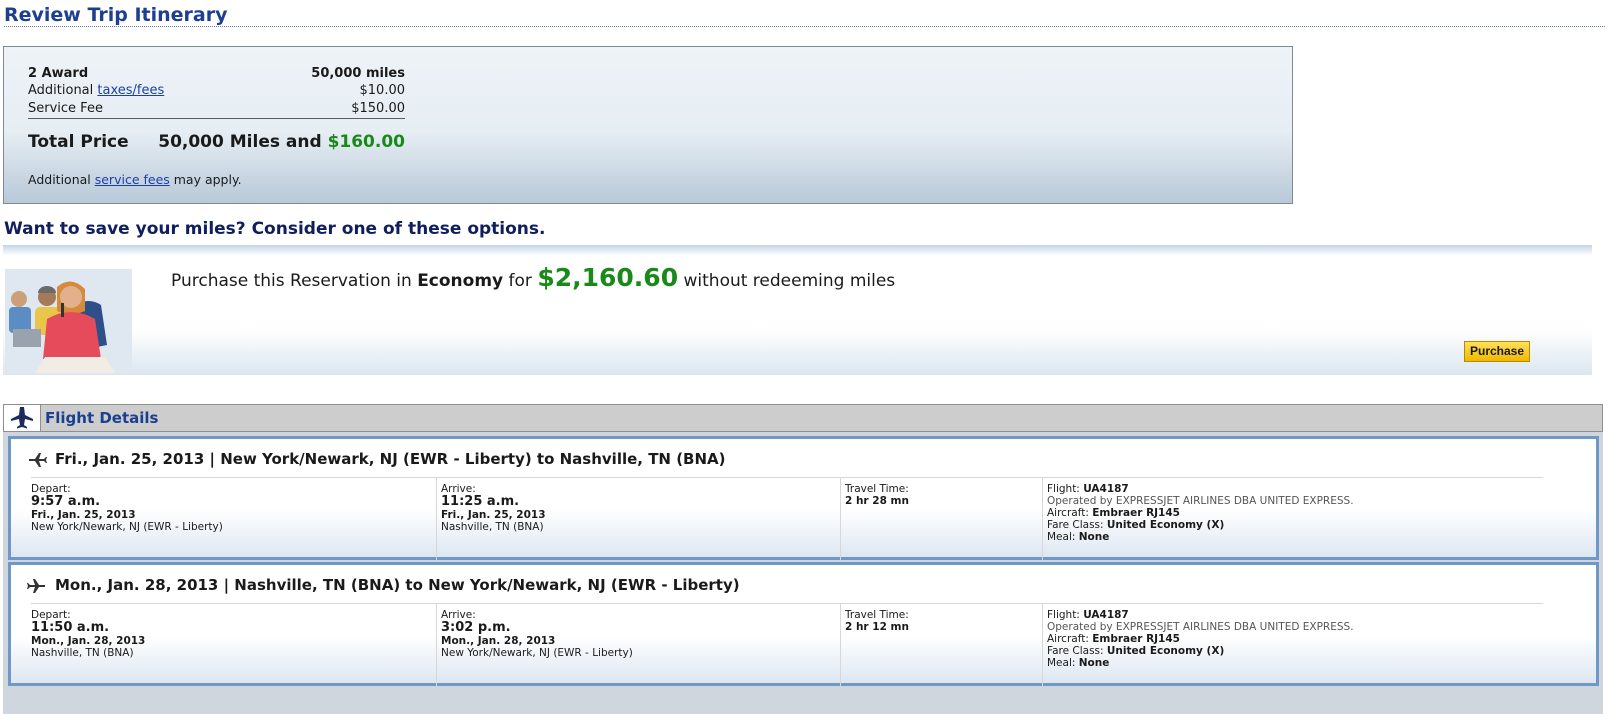 The width and height of the screenshot is (1609, 714). What do you see at coordinates (877, 627) in the screenshot?
I see `travel-time-value: 2 hr 12 mn` at bounding box center [877, 627].